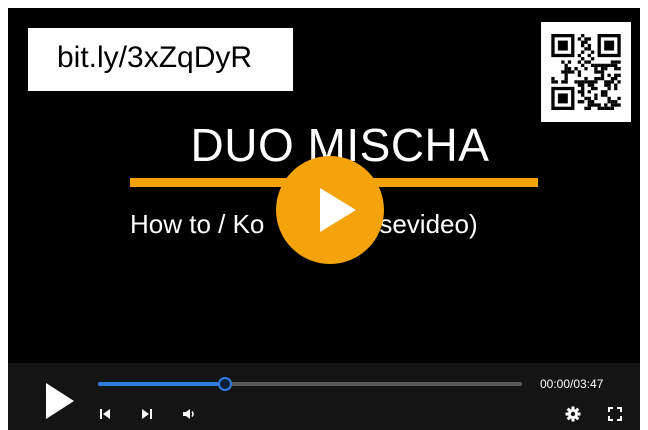 Image resolution: width=648 pixels, height=430 pixels. I want to click on short-url-text: bit.ly/3xZqDyR, so click(155, 57).